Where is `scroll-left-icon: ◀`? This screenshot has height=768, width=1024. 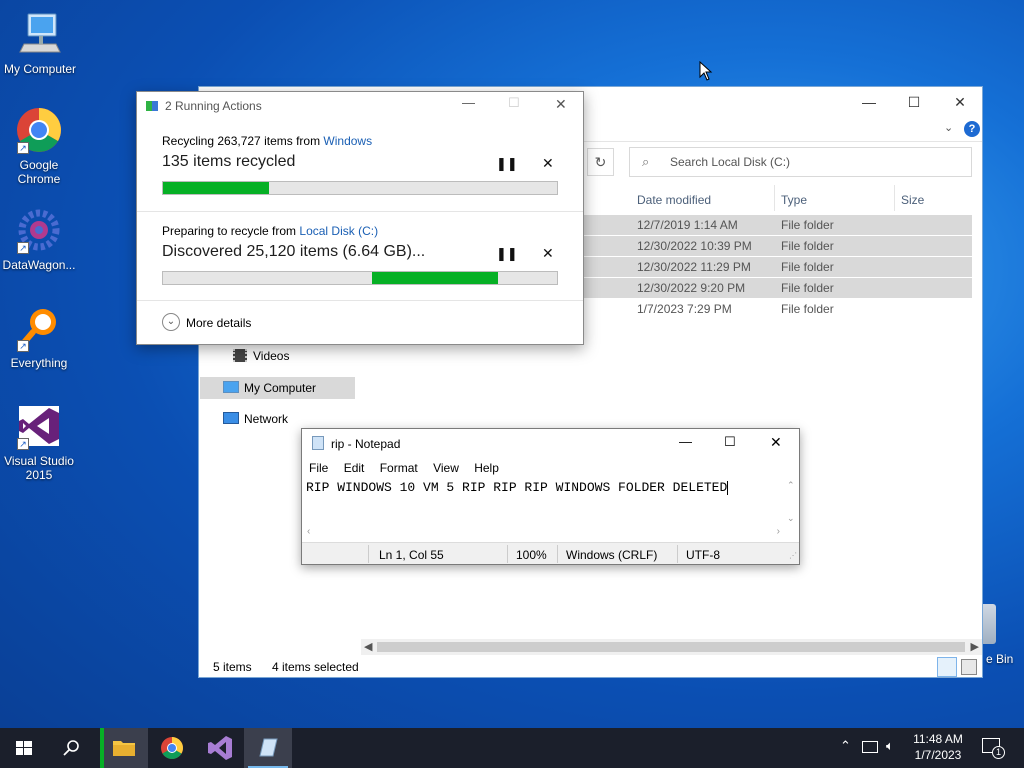 scroll-left-icon: ◀ is located at coordinates (368, 646).